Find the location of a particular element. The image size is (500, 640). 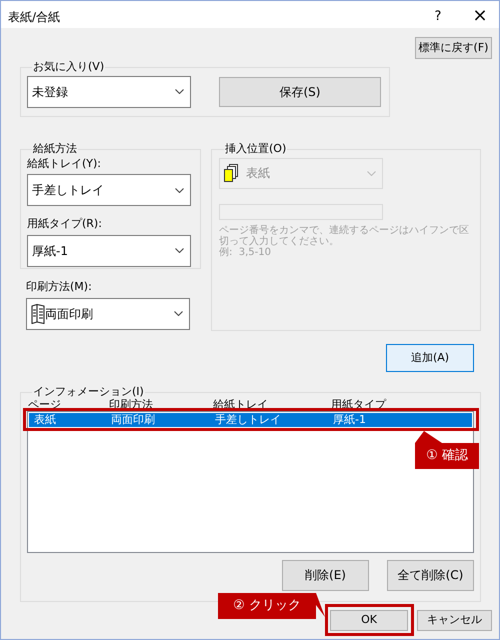

window-title: 表紙/合紙 is located at coordinates (34, 17).